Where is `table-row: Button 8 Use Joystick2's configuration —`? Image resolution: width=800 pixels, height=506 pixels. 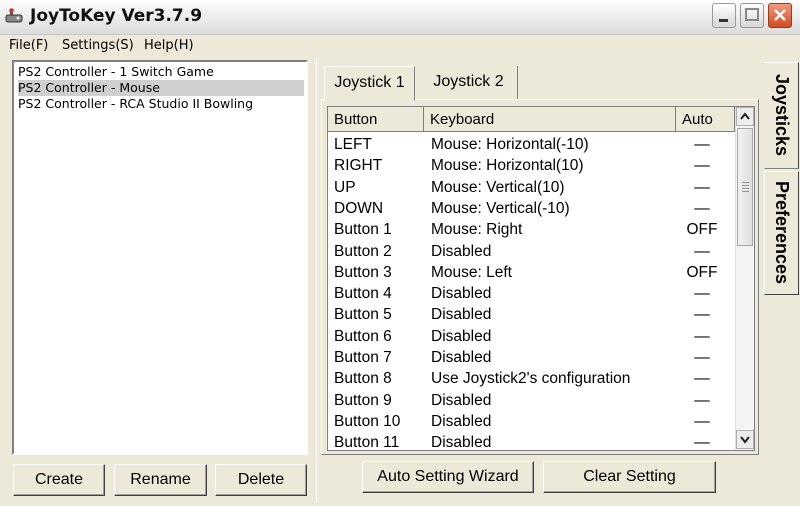
table-row: Button 8 Use Joystick2's configuration — is located at coordinates (530, 378).